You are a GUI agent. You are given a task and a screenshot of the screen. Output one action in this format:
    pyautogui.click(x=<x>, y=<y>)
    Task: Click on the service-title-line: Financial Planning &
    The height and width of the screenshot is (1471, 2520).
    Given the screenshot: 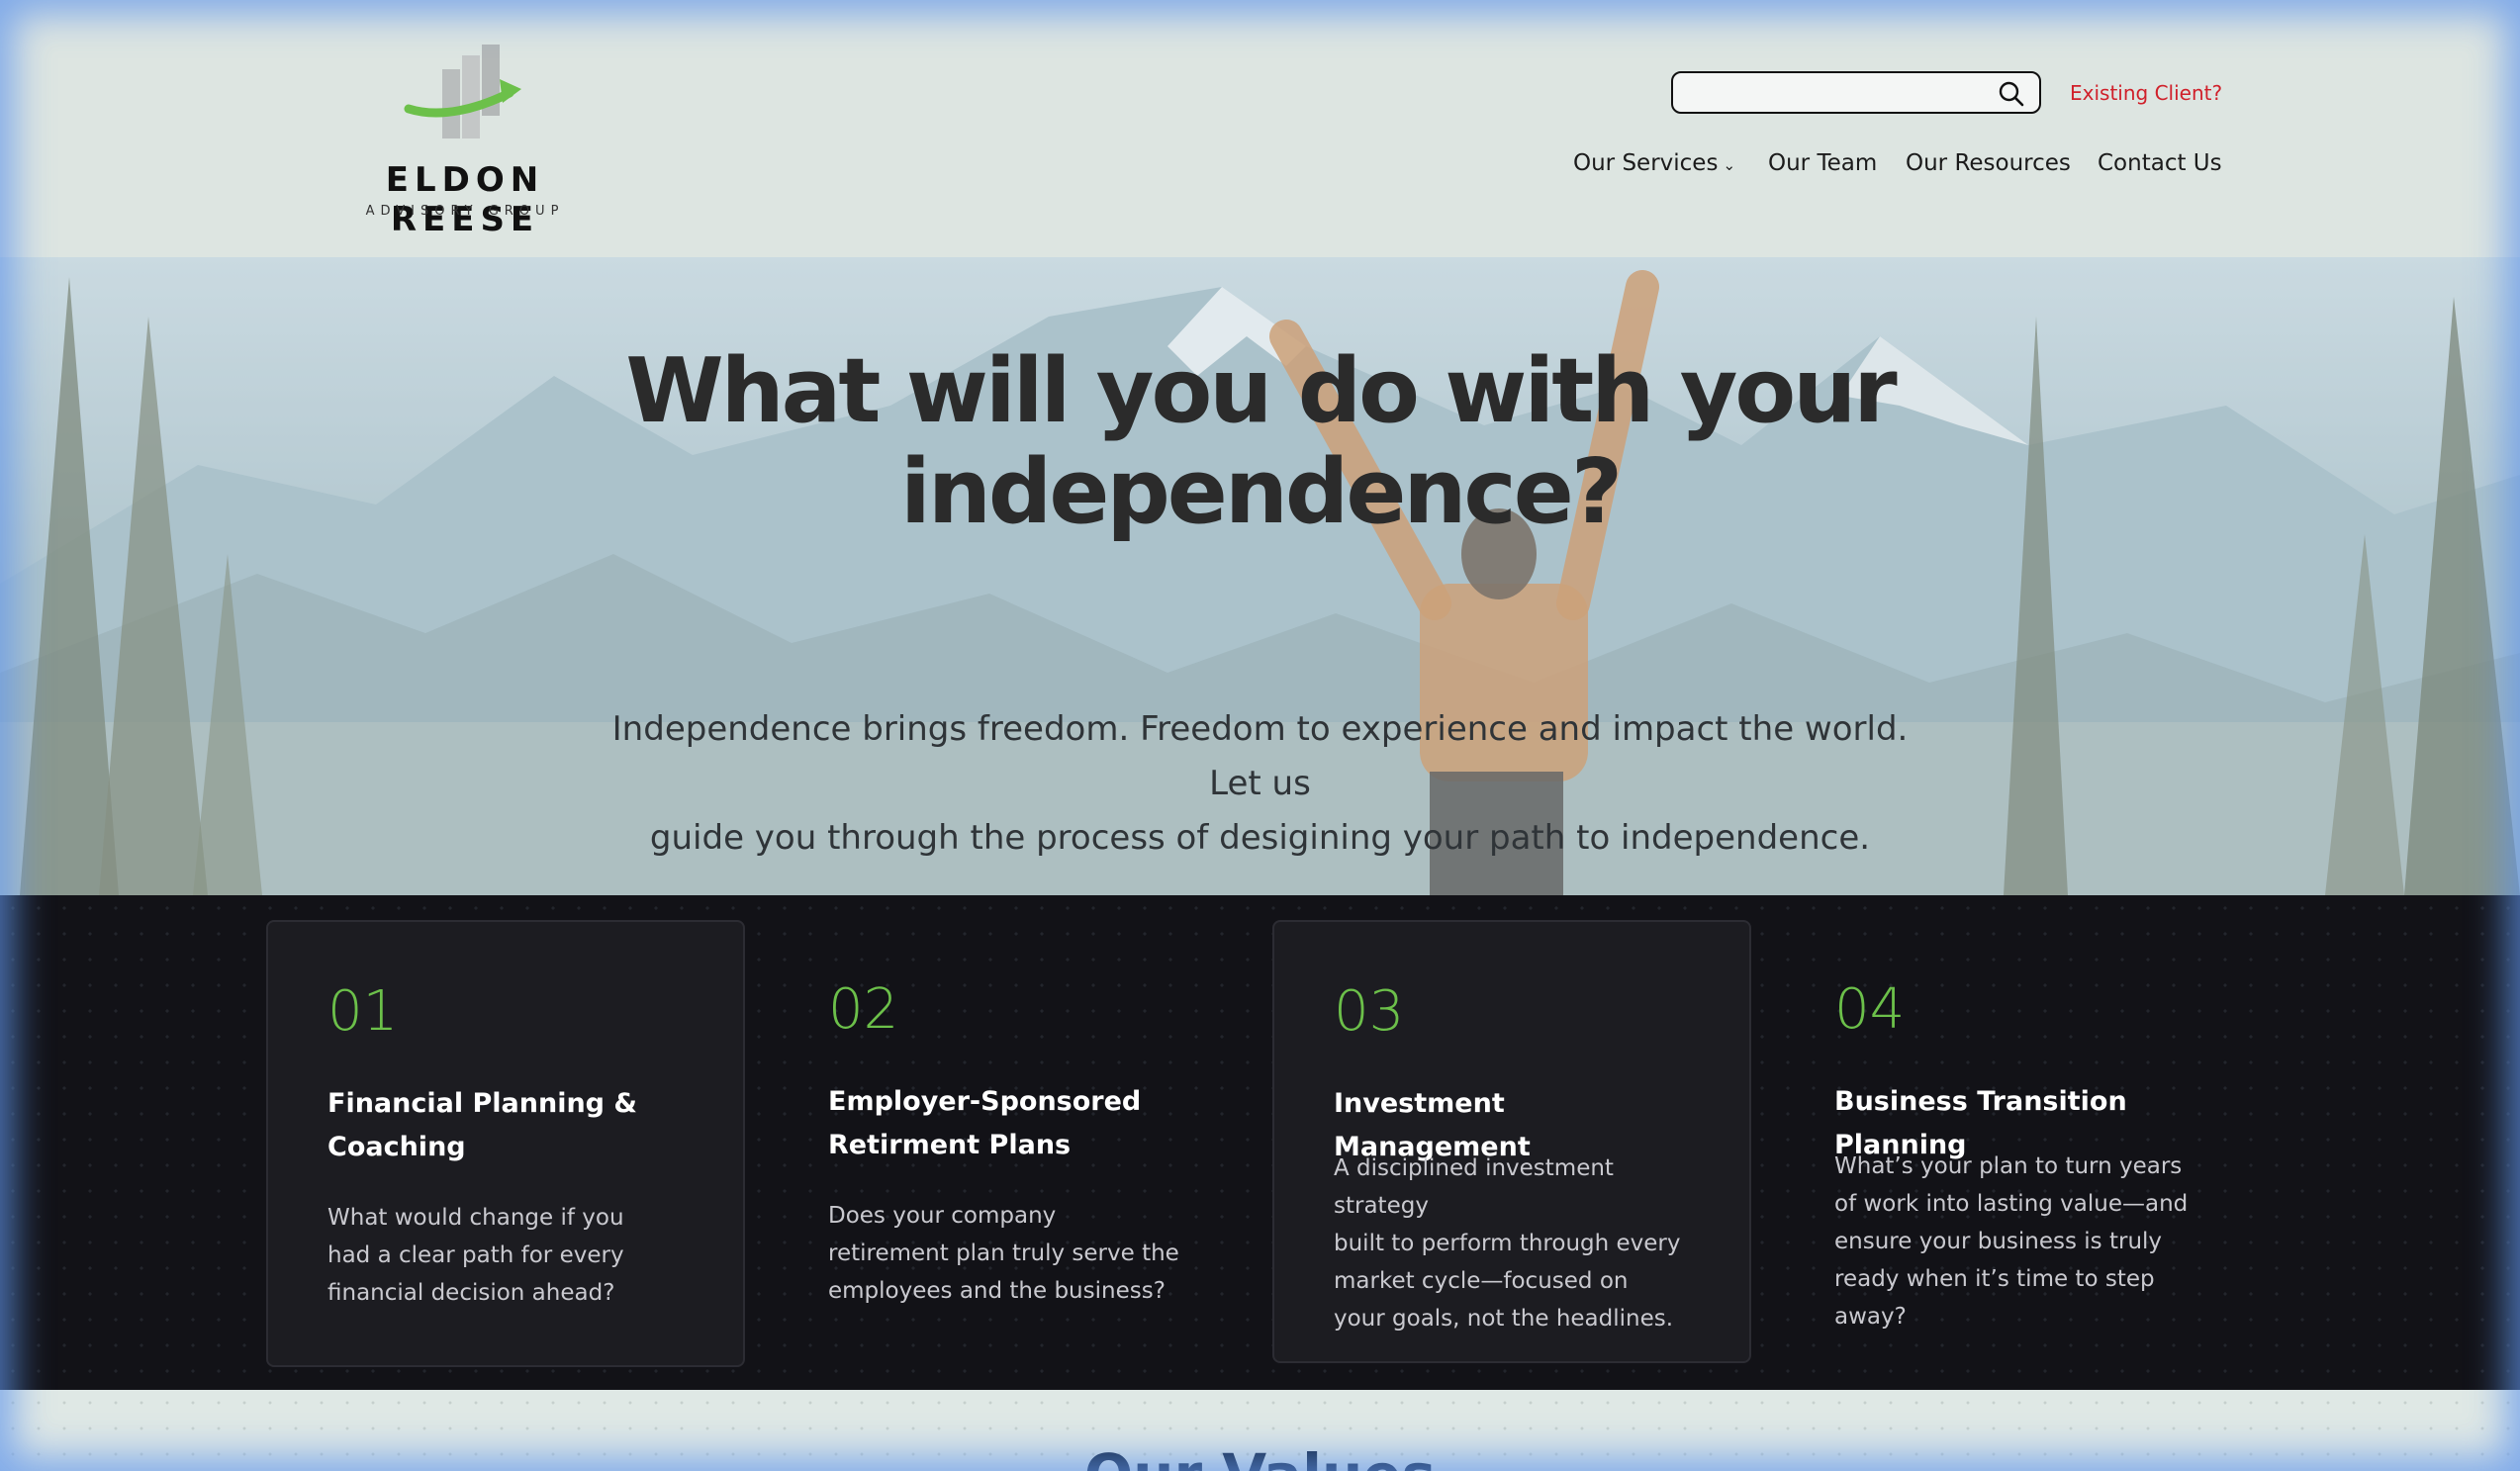 What is the action you would take?
    pyautogui.click(x=482, y=1103)
    